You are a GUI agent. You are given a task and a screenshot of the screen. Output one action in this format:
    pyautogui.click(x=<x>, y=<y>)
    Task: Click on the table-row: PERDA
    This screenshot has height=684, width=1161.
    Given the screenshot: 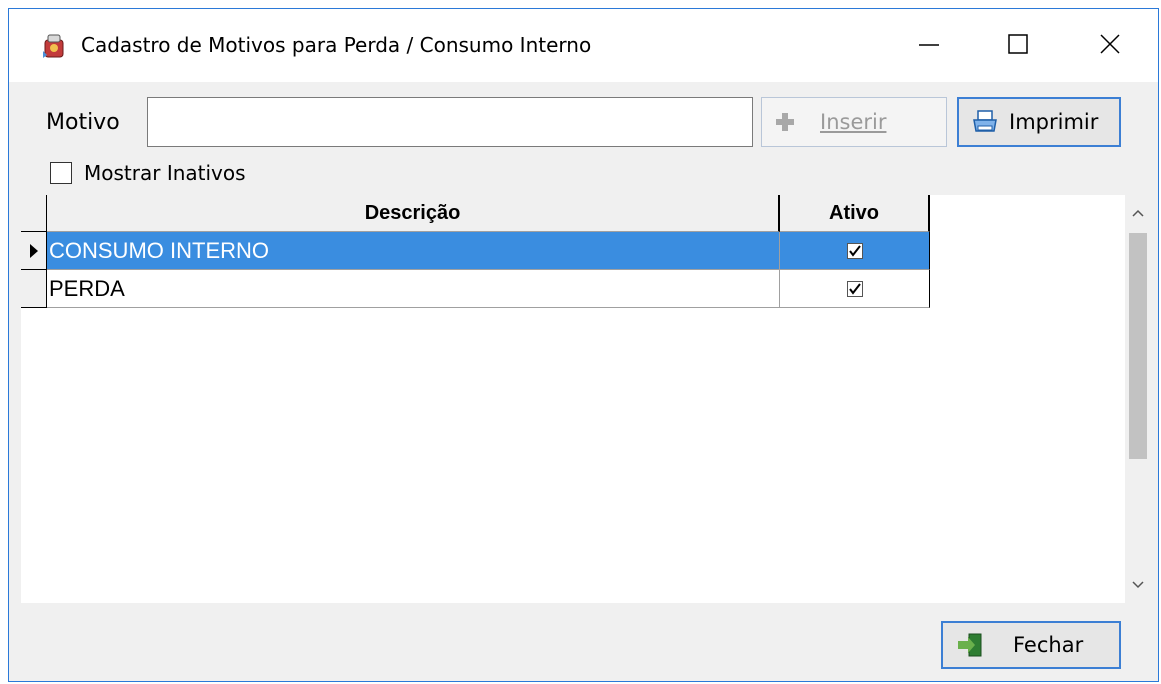 What is the action you would take?
    pyautogui.click(x=475, y=289)
    